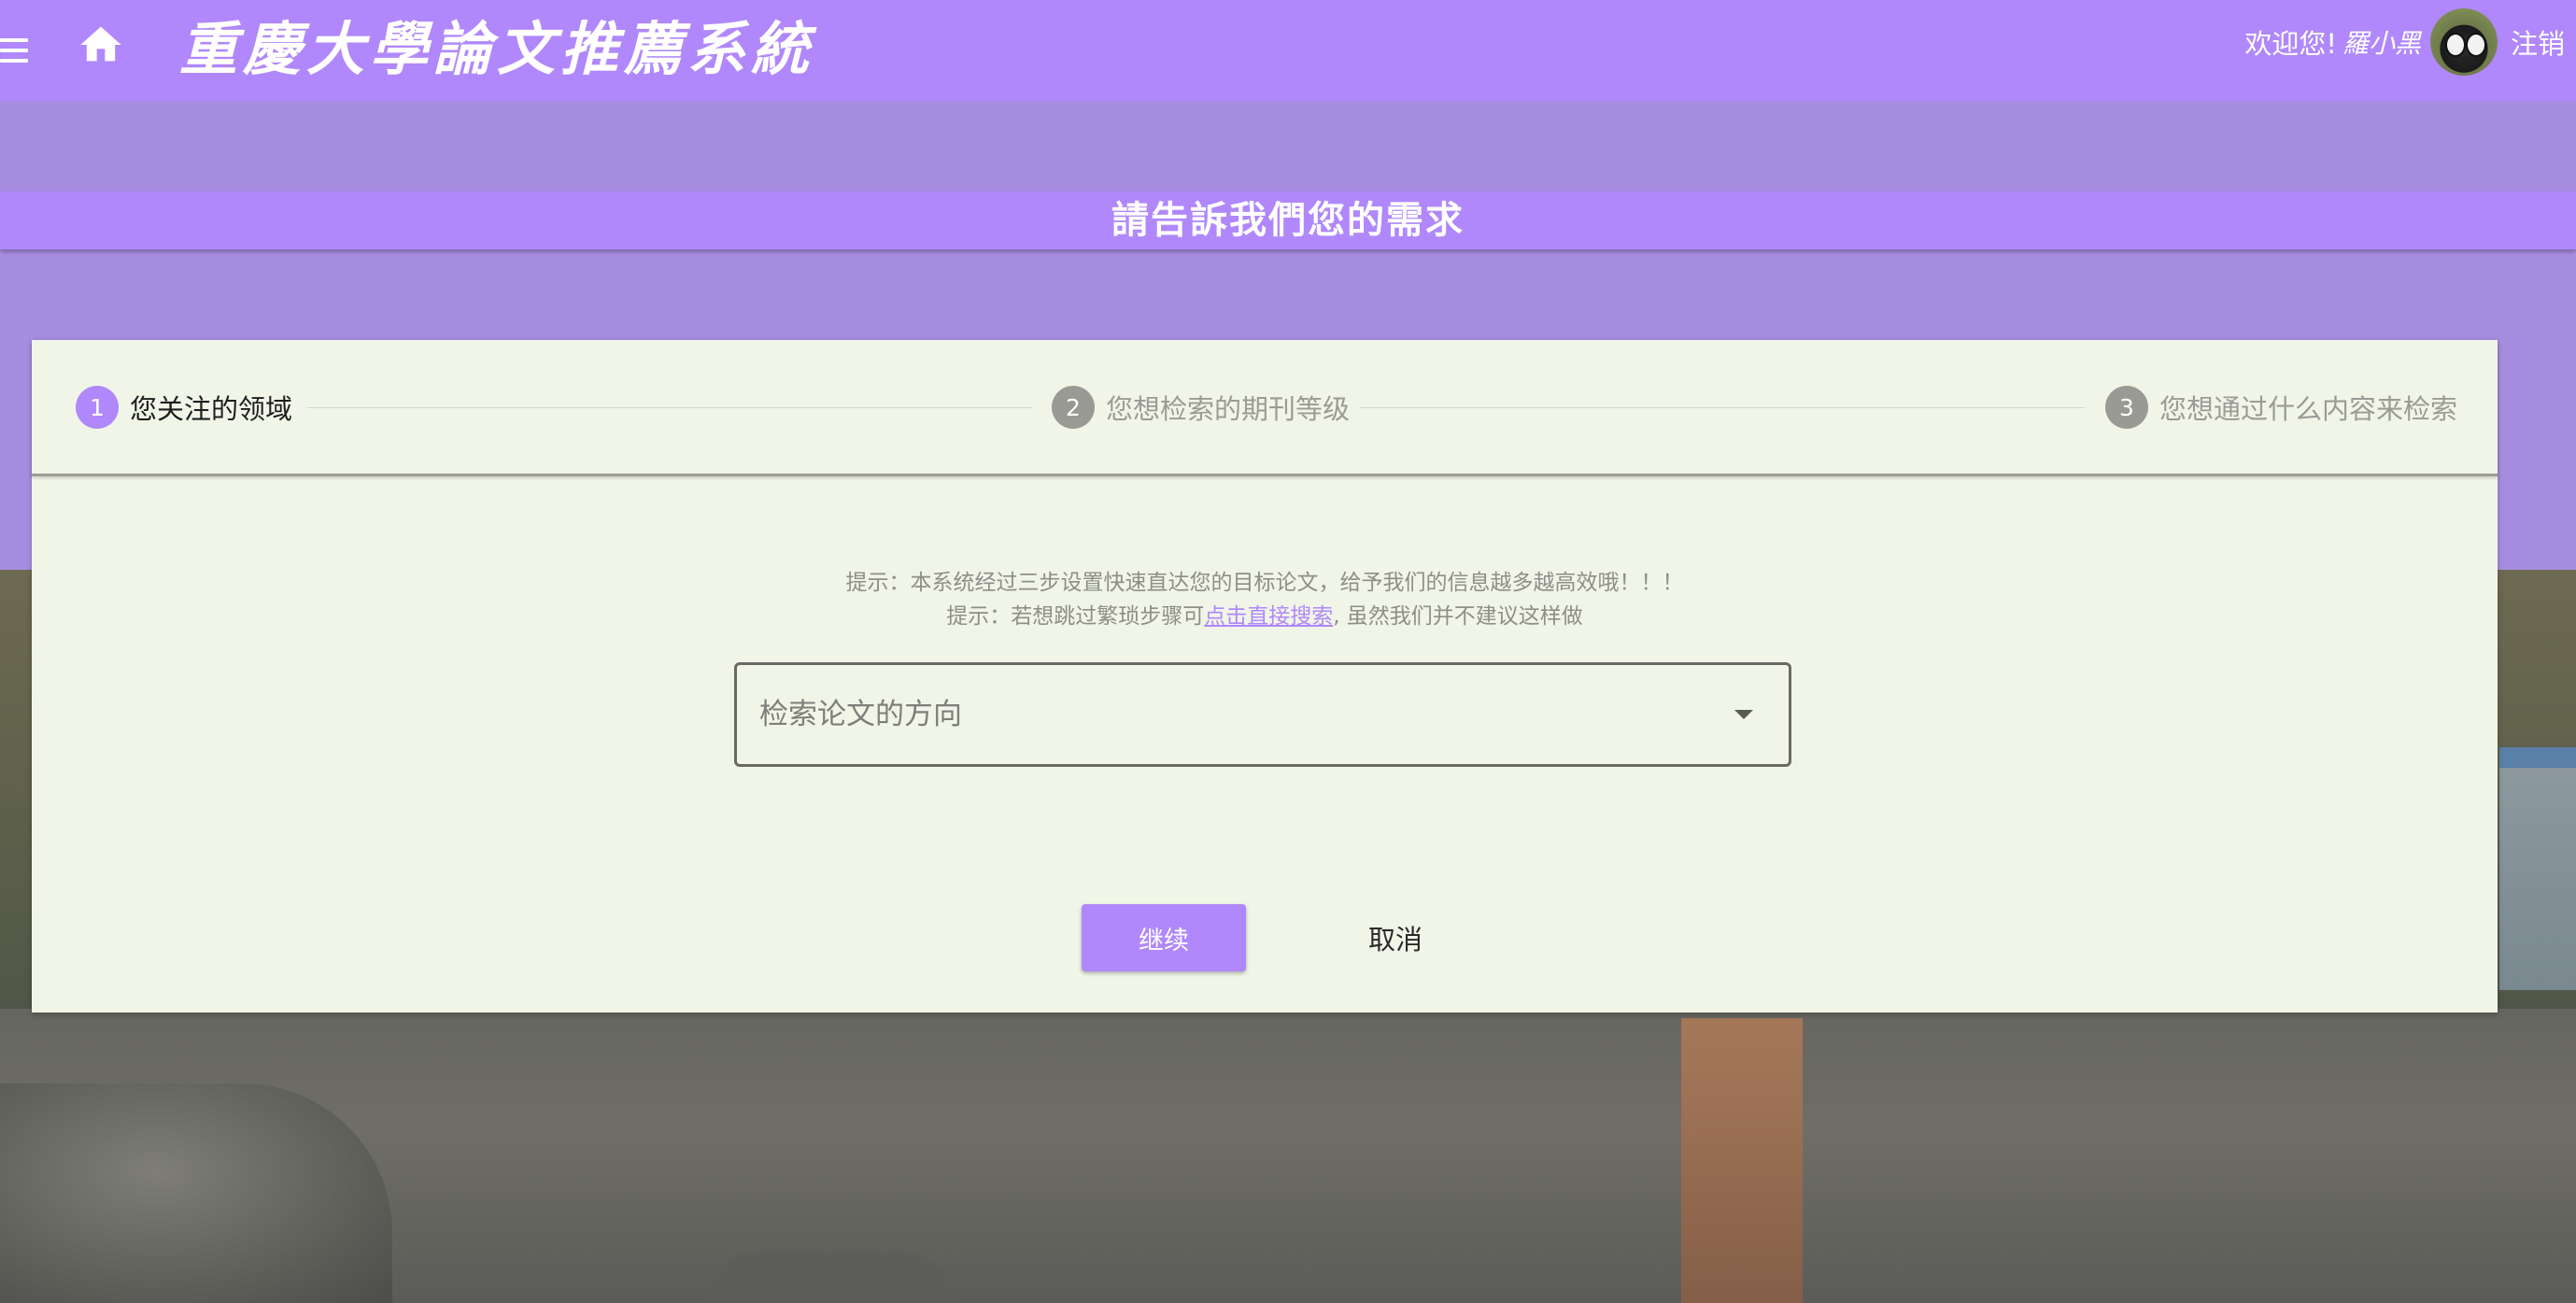 This screenshot has width=2576, height=1303. Describe the element at coordinates (1742, 1160) in the screenshot. I see `background-reflection` at that location.